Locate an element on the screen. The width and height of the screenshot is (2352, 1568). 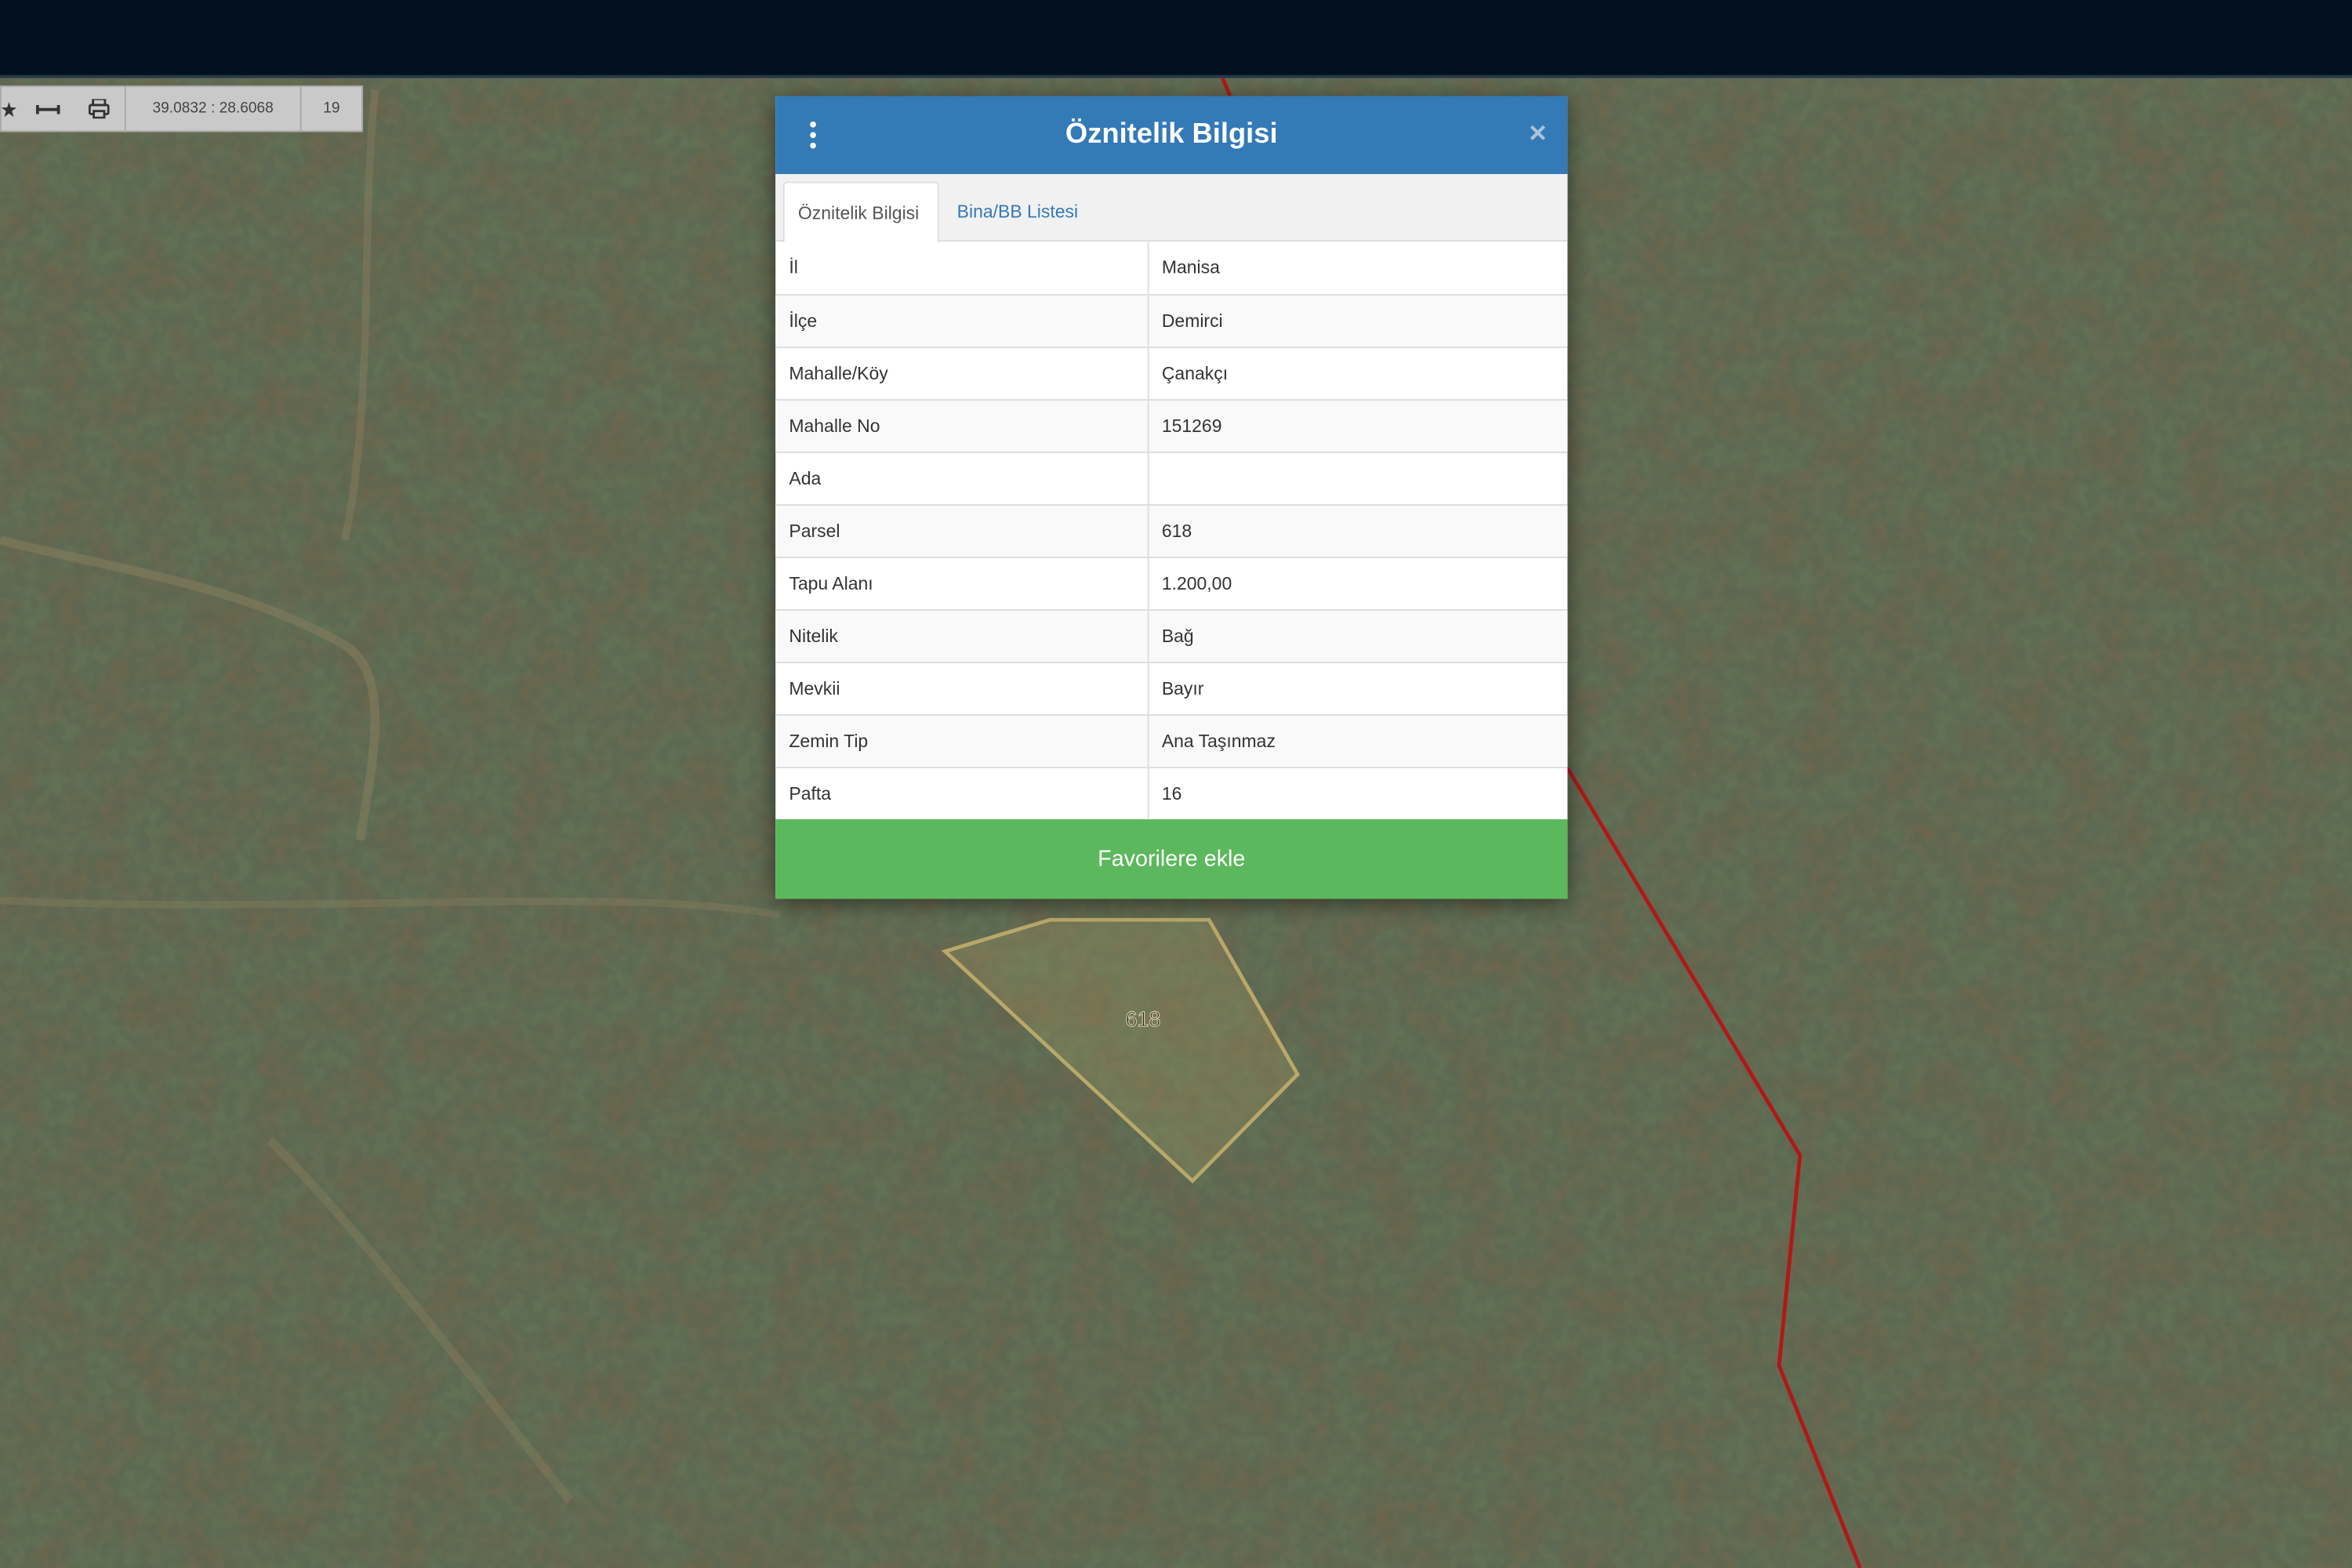
attribute-key: Zemin Tip is located at coordinates (962, 740).